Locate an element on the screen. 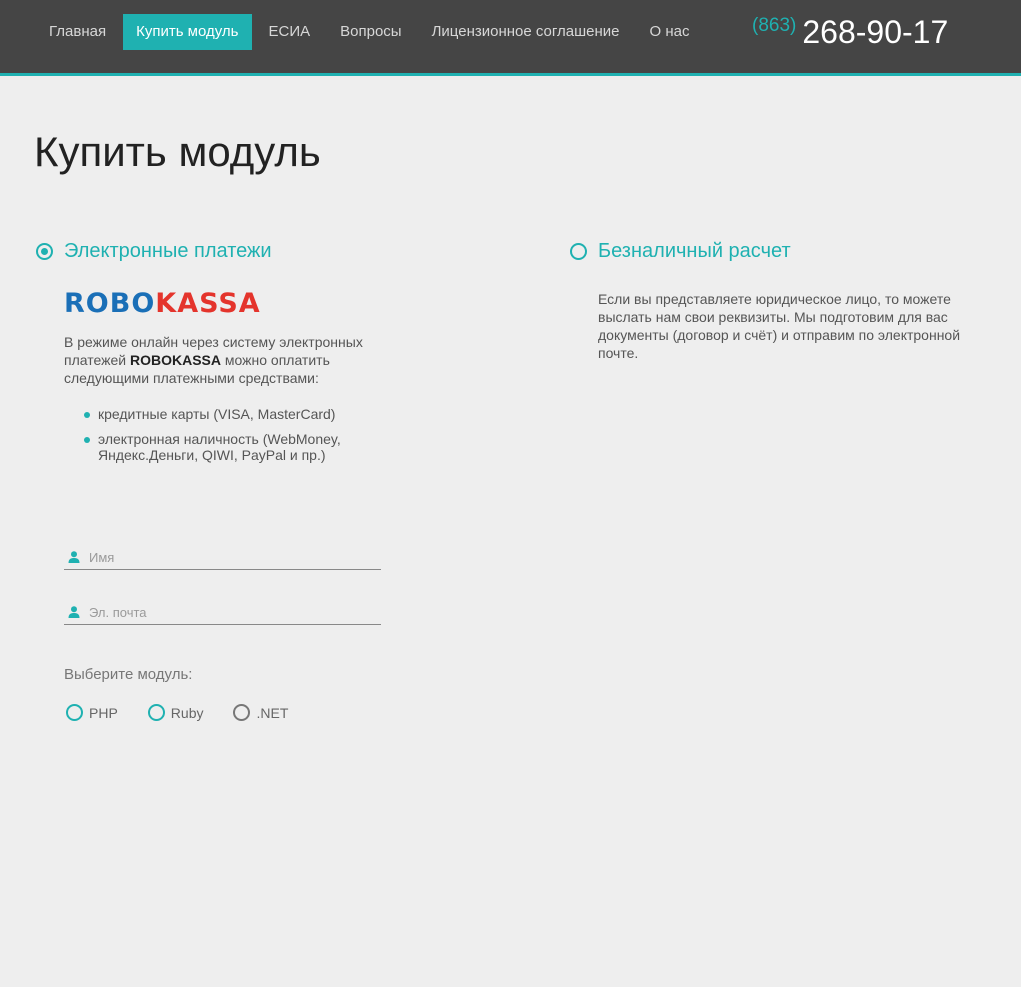  radio-checked-icon is located at coordinates (44, 251).